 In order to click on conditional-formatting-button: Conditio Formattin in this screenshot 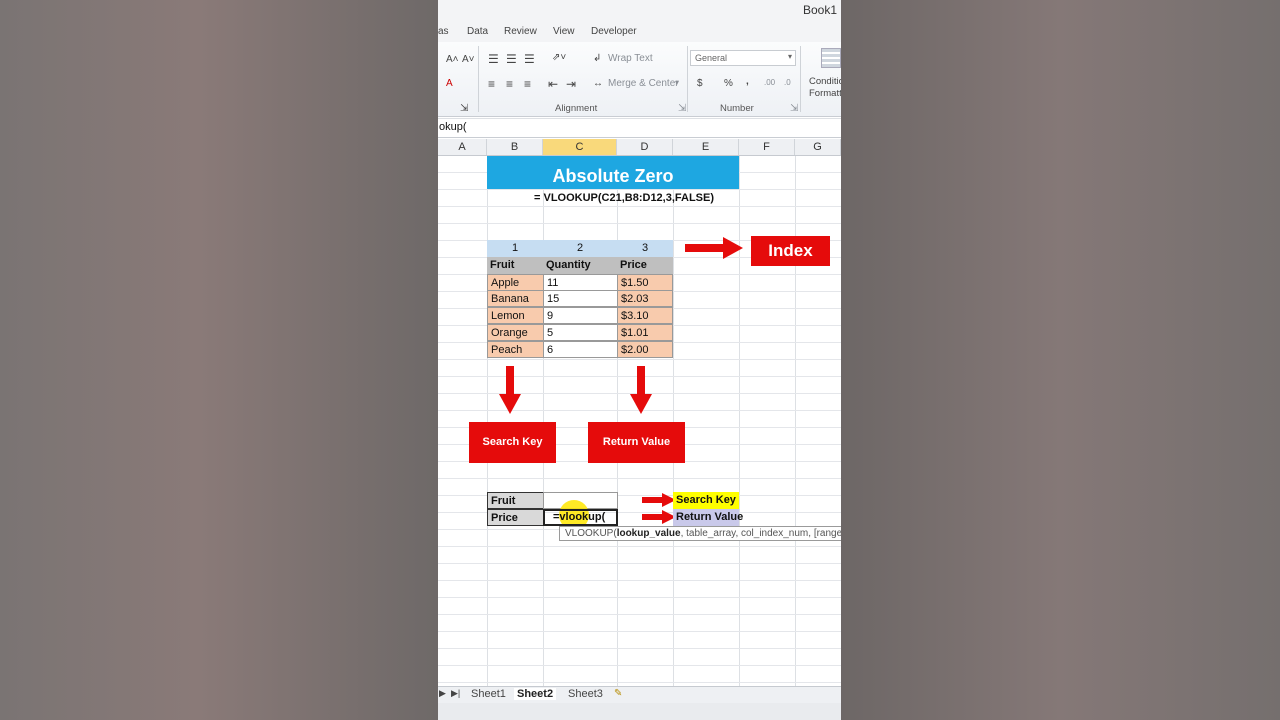, I will do `click(825, 88)`.